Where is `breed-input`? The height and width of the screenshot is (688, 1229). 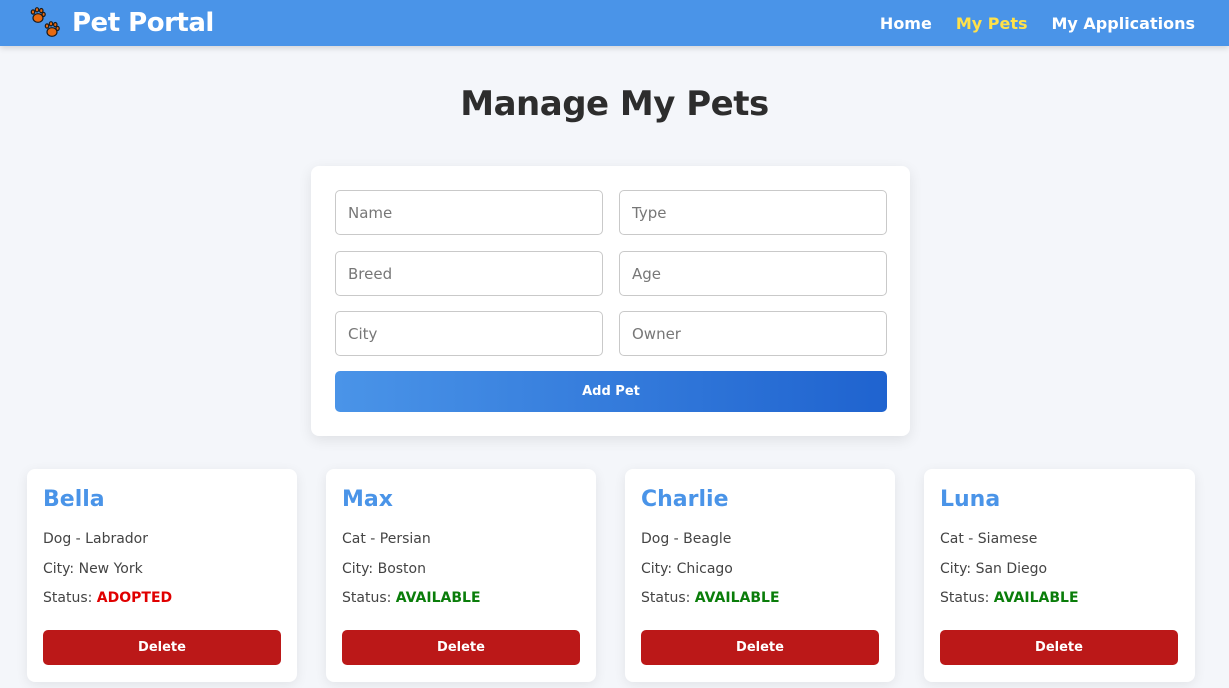 breed-input is located at coordinates (469, 273).